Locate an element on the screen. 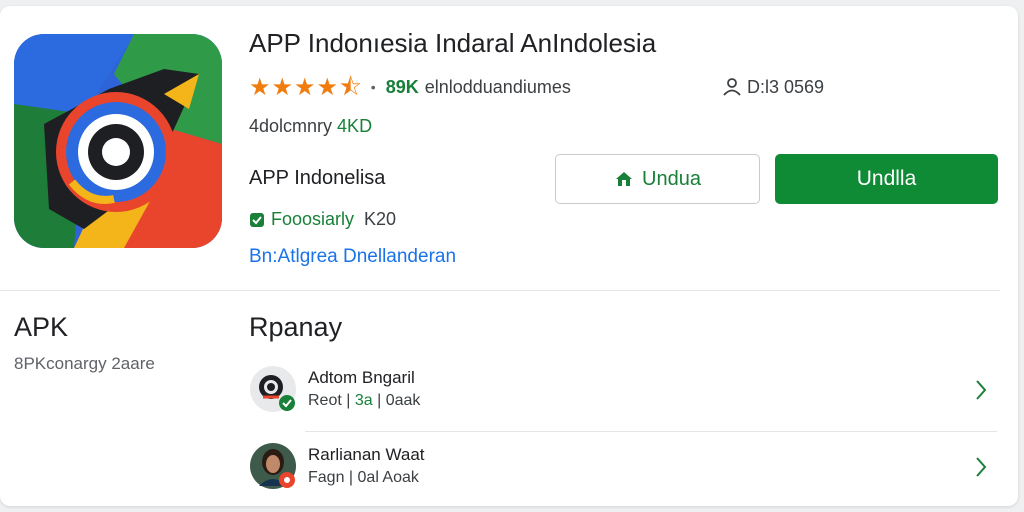 This screenshot has height=512, width=1024. person-avatar-icon is located at coordinates (273, 466).